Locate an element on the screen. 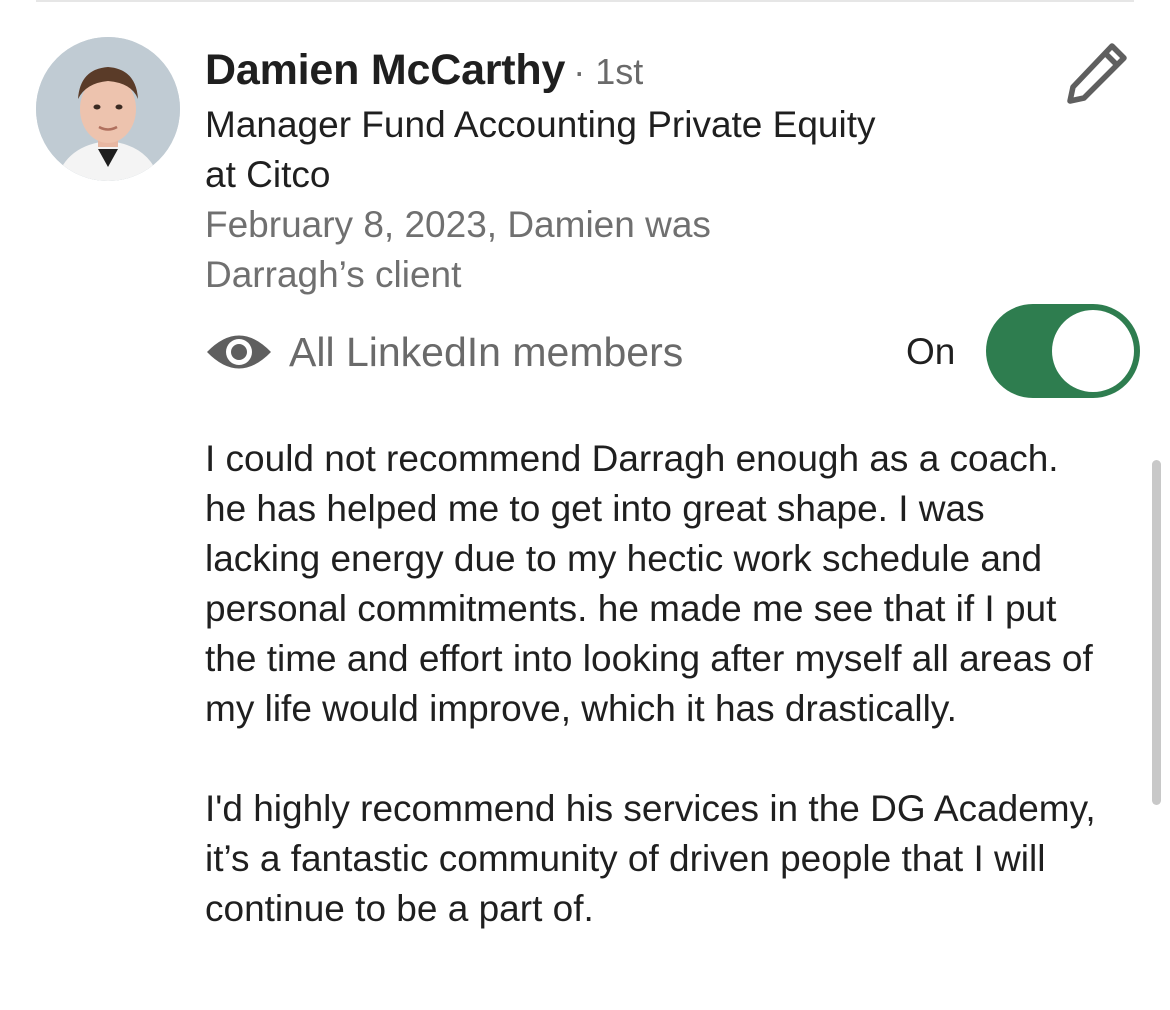 The image size is (1170, 1010). avatar is located at coordinates (108, 109).